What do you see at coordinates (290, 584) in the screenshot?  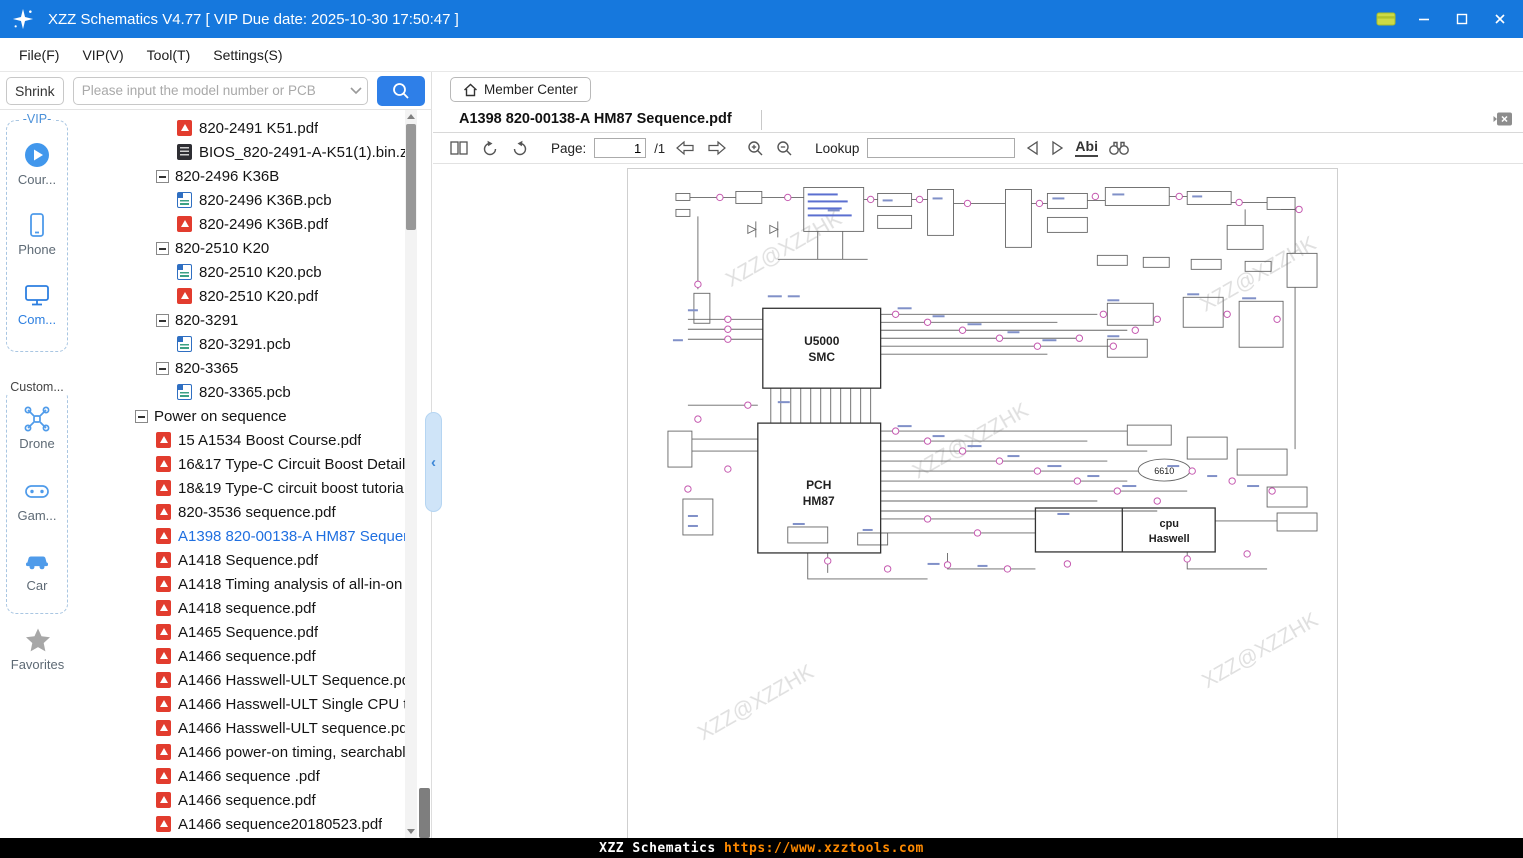 I see `tree-item-label: A1418 Timing analysis of all-in-on` at bounding box center [290, 584].